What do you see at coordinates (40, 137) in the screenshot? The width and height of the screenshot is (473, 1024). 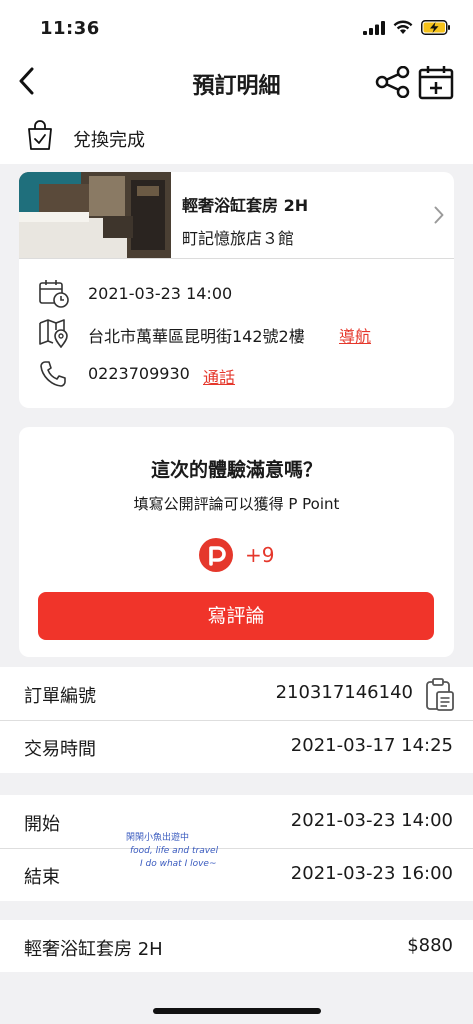 I see `shopping-bag-check-icon` at bounding box center [40, 137].